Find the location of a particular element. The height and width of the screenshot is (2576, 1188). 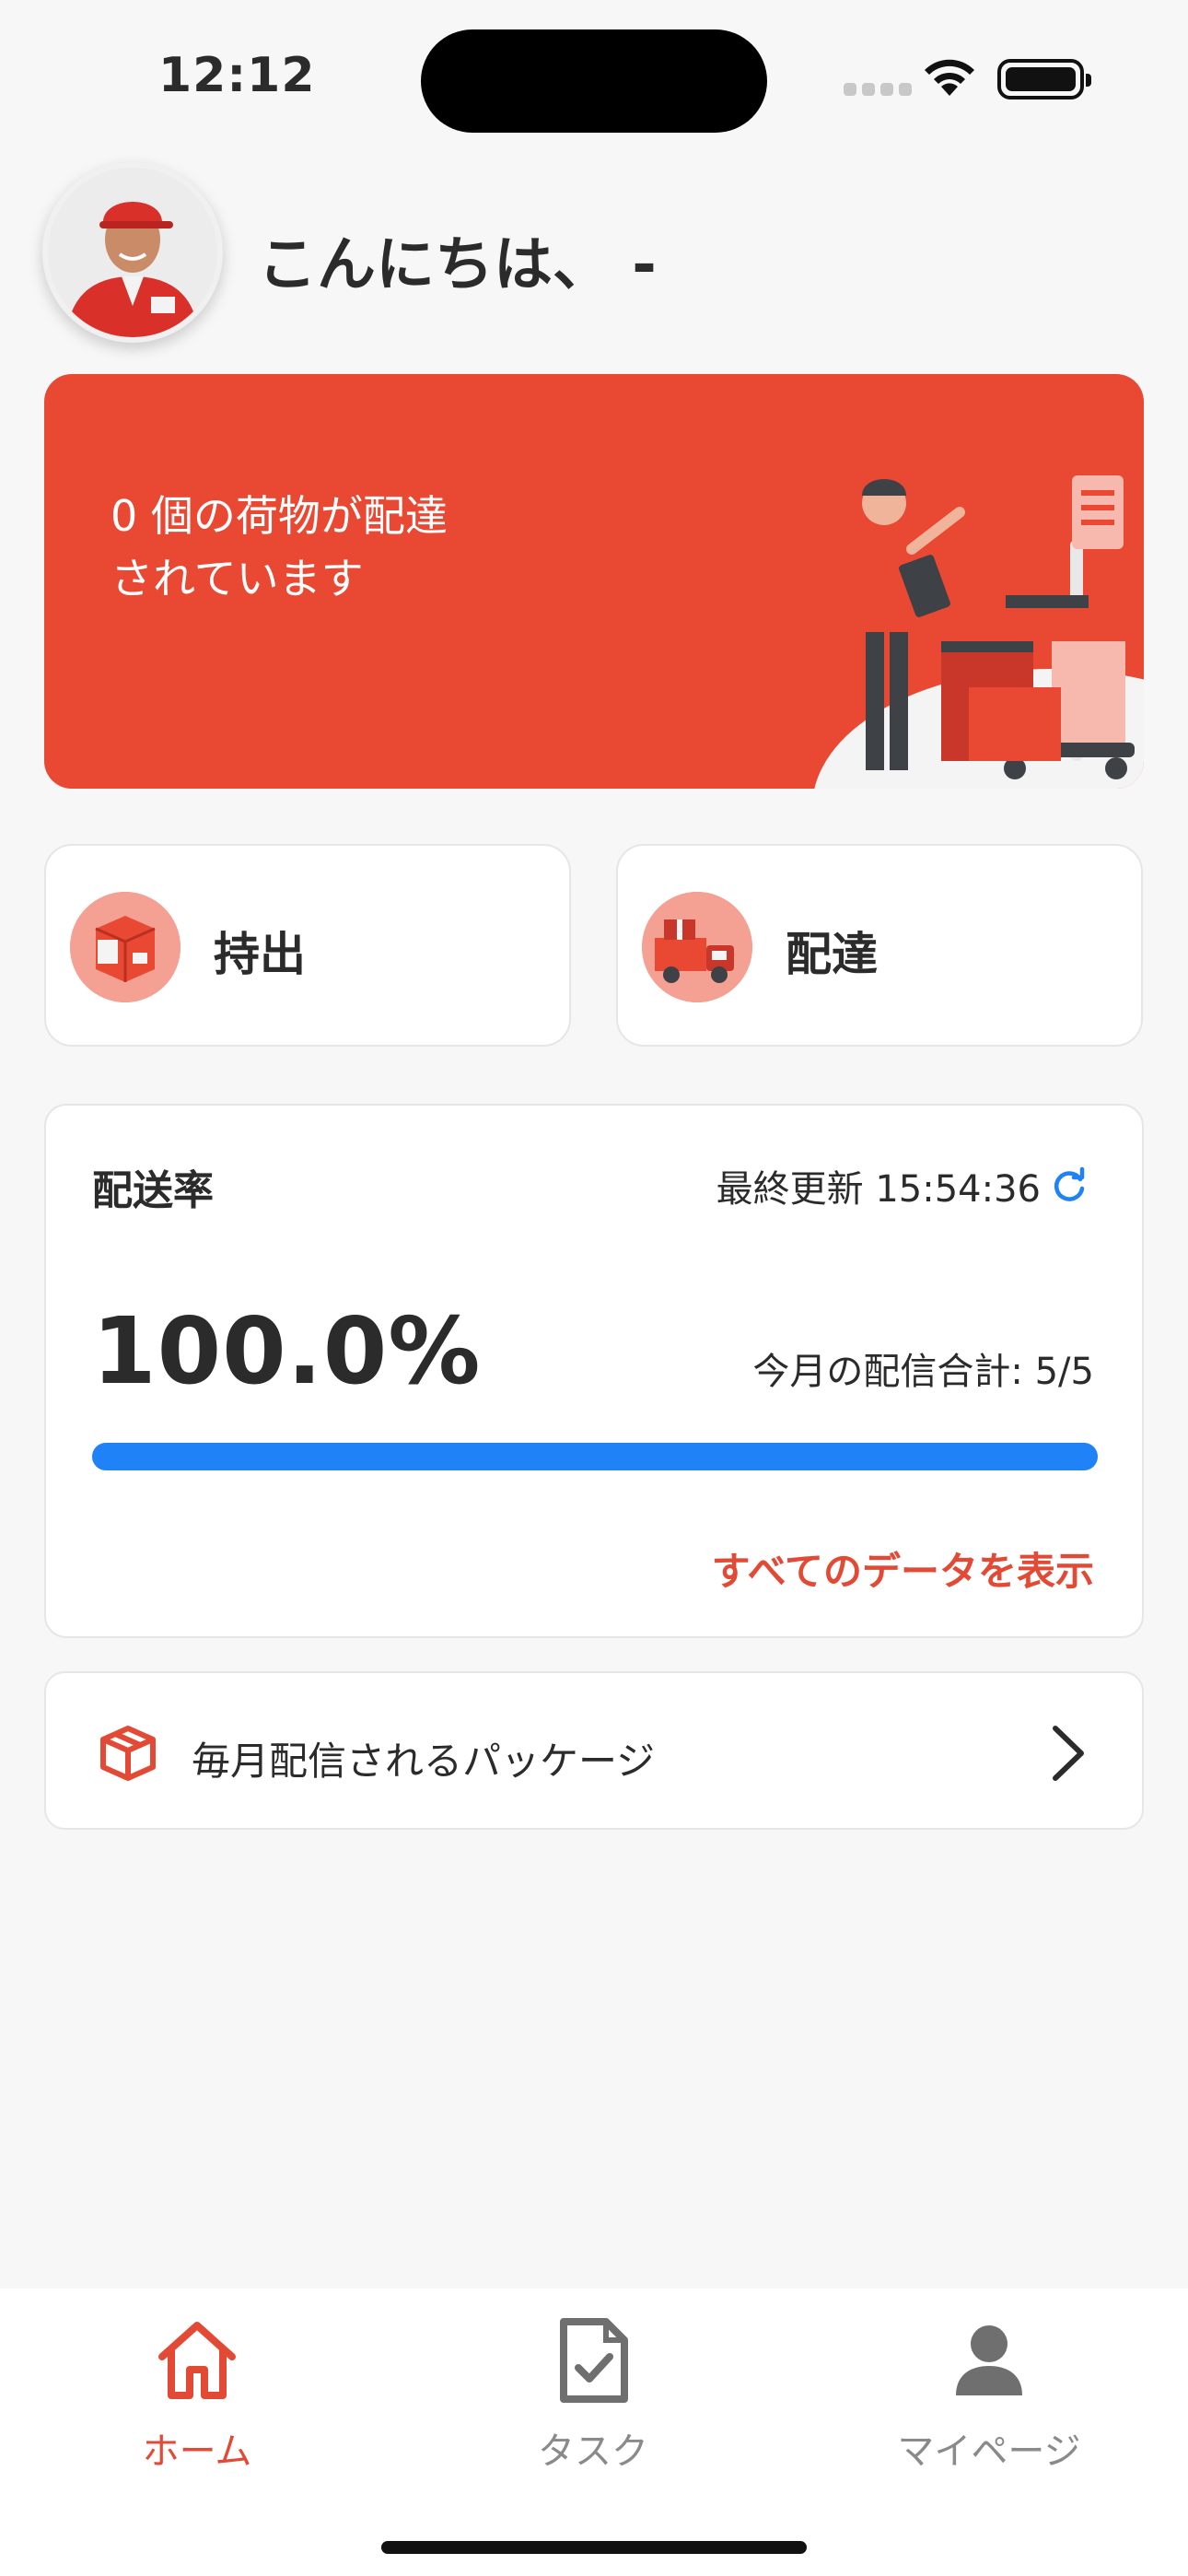

tab-mypage-label: マイページ is located at coordinates (989, 2451).